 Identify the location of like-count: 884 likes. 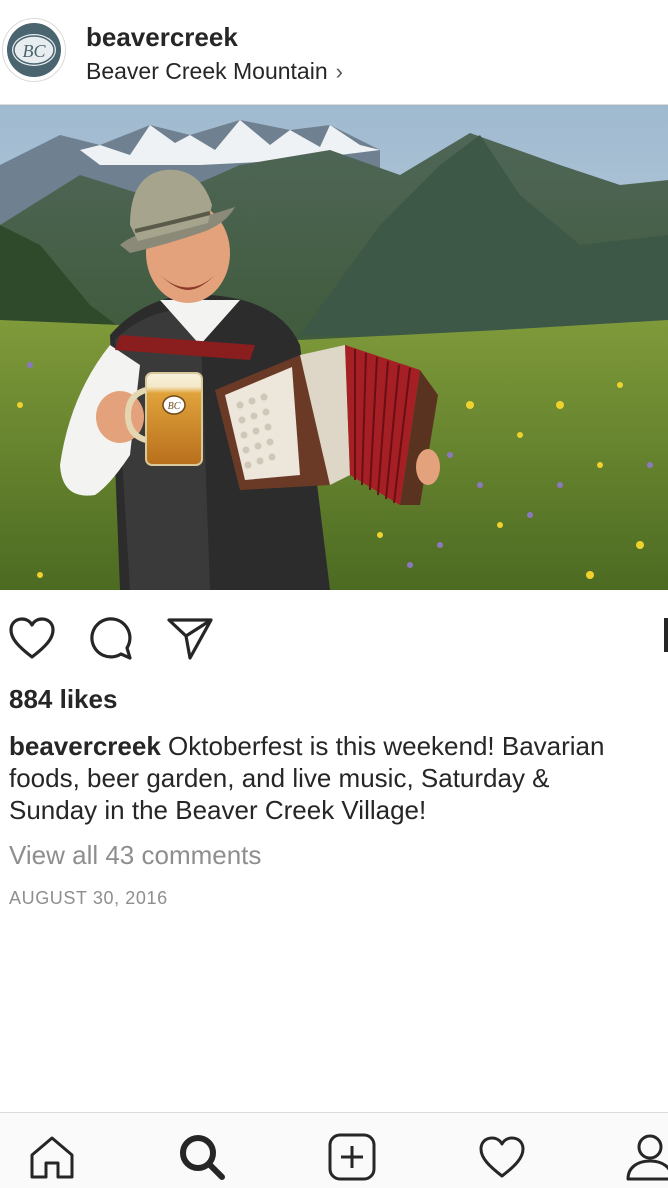
(63, 699).